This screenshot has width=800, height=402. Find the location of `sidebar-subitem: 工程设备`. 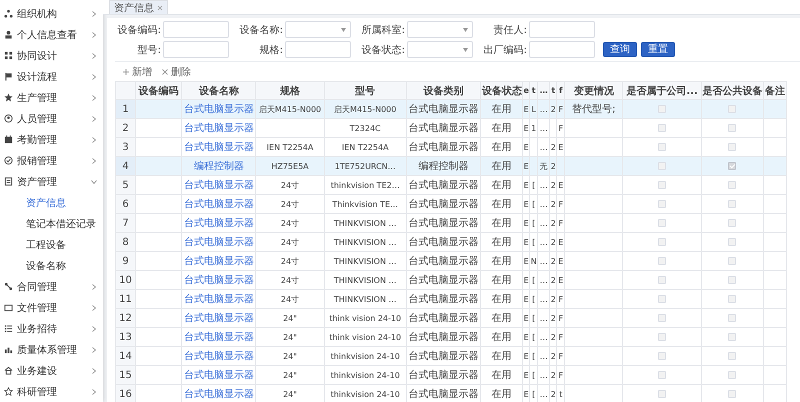

sidebar-subitem: 工程设备 is located at coordinates (51, 244).